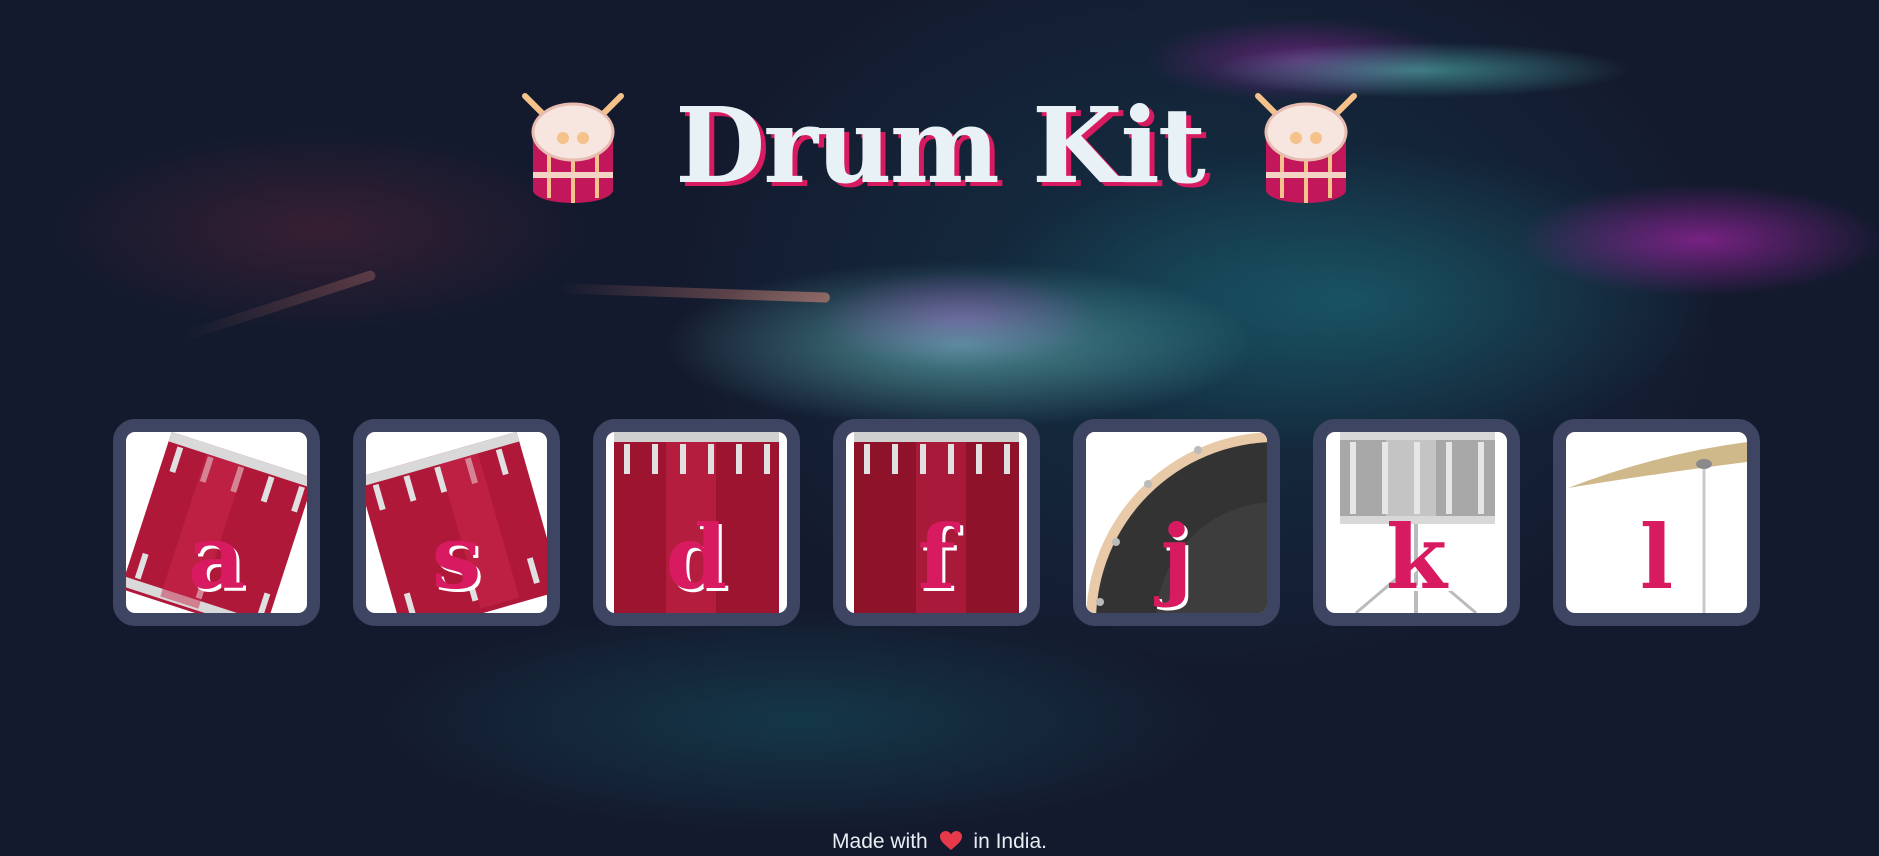 The image size is (1879, 856). I want to click on drum-pad-s: s, so click(456, 522).